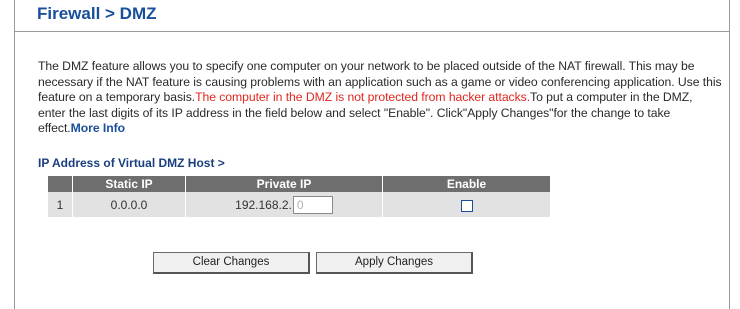 This screenshot has width=740, height=309. Describe the element at coordinates (98, 128) in the screenshot. I see `more-info-link: More Info` at that location.